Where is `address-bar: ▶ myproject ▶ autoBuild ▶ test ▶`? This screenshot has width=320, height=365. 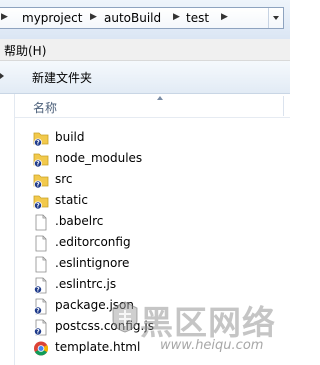
address-bar: ▶ myproject ▶ autoBuild ▶ test ▶ is located at coordinates (145, 19).